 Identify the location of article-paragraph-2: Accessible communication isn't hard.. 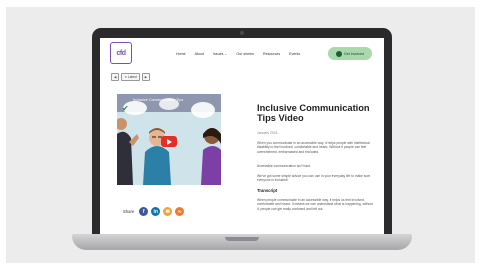
(284, 166).